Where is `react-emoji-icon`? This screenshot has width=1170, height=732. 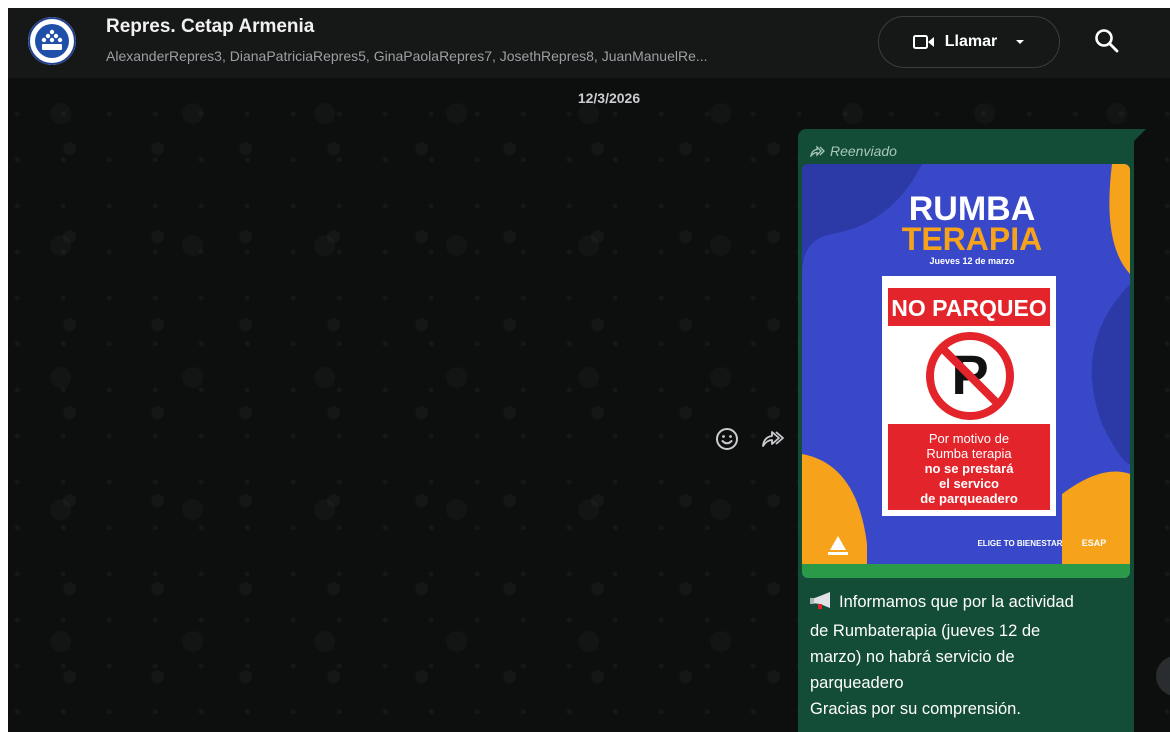
react-emoji-icon is located at coordinates (727, 439).